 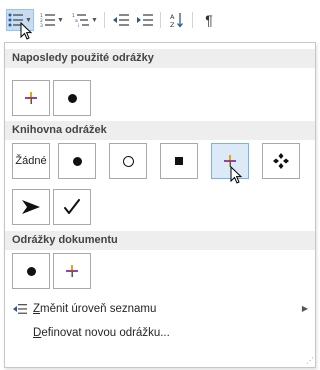 I want to click on arrowhead-bullet-icon, so click(x=31, y=207).